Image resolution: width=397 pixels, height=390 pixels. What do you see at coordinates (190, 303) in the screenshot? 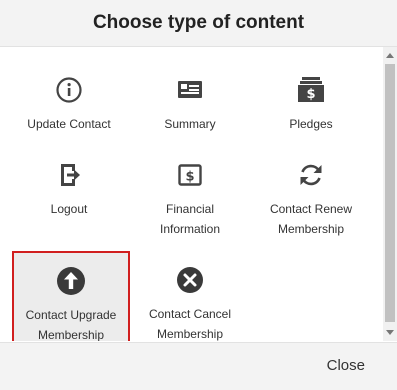
I see `tile-contact-cancel-membership: Contact Cancel Membership` at bounding box center [190, 303].